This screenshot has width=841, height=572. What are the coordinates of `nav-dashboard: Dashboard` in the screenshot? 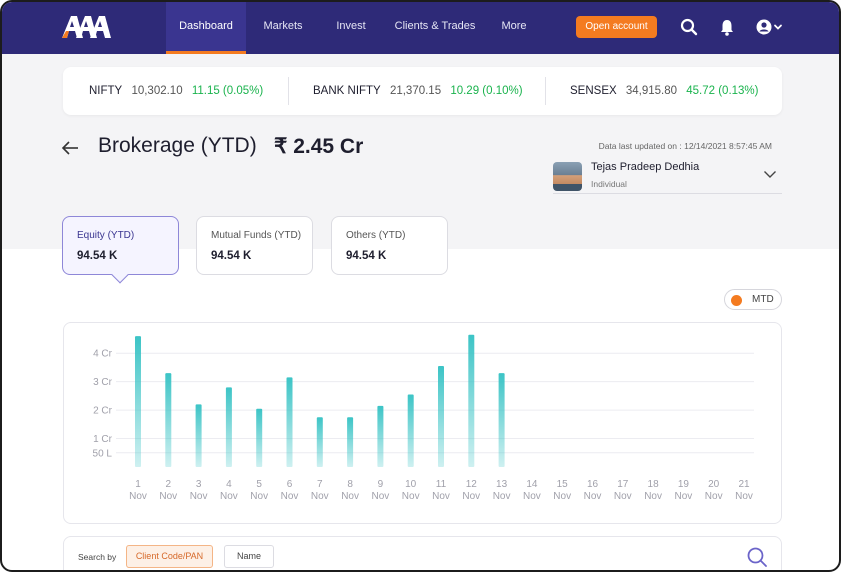 It's located at (206, 28).